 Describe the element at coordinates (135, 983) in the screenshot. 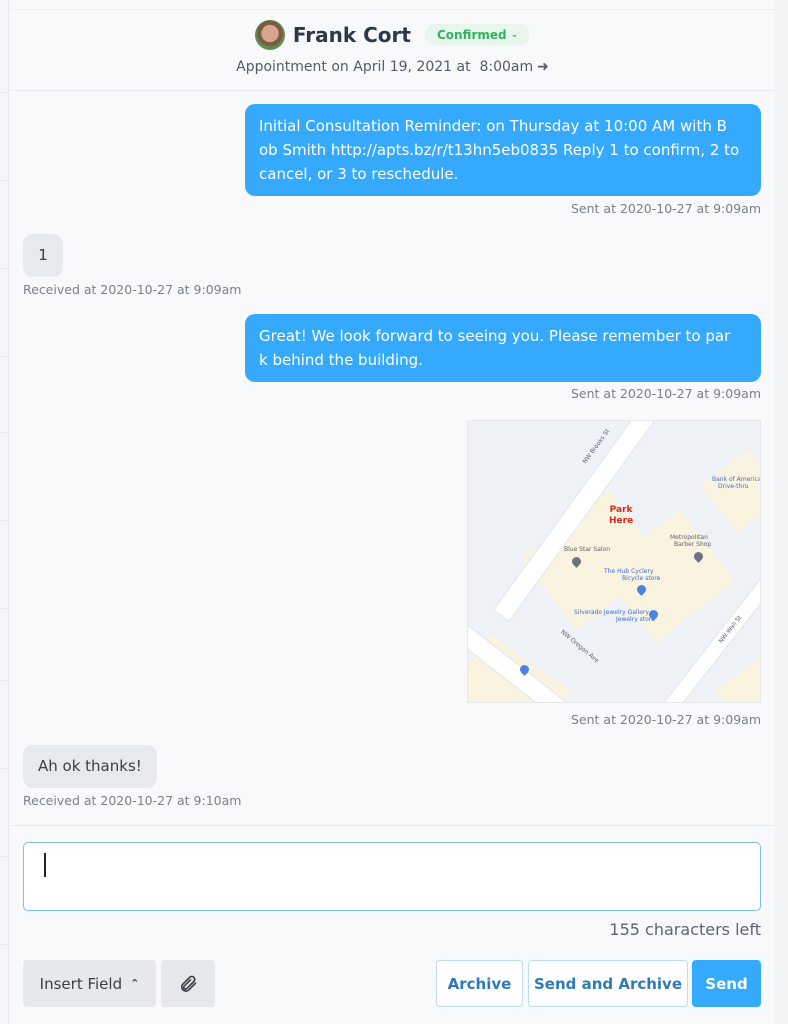

I see `chevron-up-icon: ⌃` at that location.